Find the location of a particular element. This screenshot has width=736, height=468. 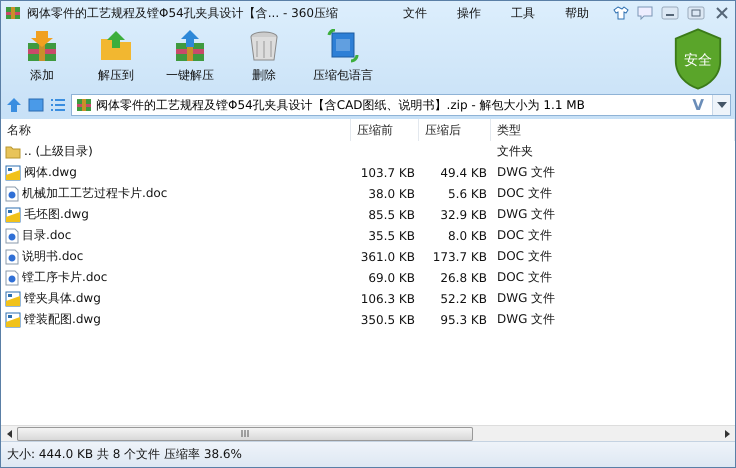

column-header: 名称 is located at coordinates (176, 130).